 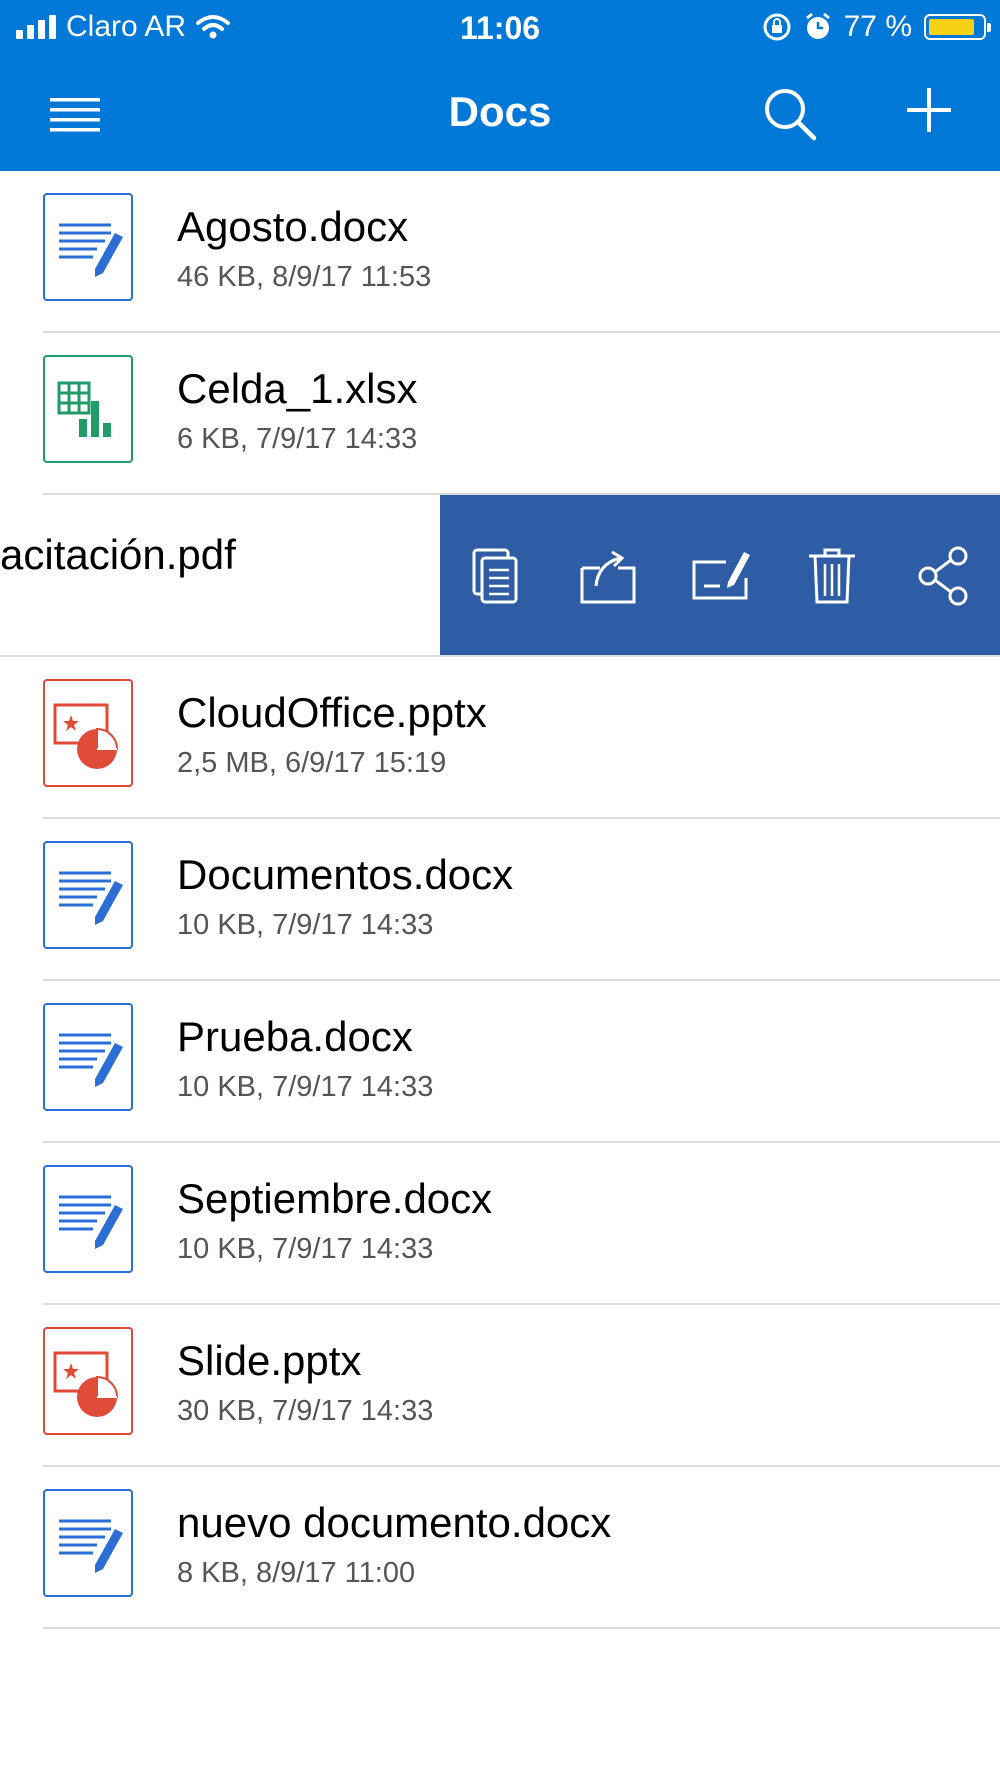 I want to click on file-name: Prueba.docx, so click(x=295, y=1036).